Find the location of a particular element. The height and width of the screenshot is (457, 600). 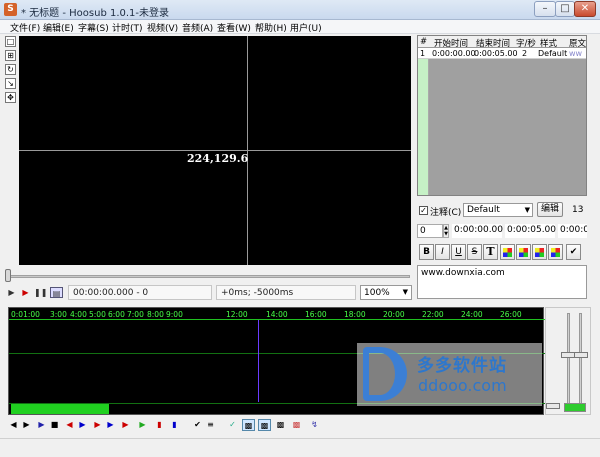

end-time-input: 0:00:05.00 is located at coordinates (531, 231).